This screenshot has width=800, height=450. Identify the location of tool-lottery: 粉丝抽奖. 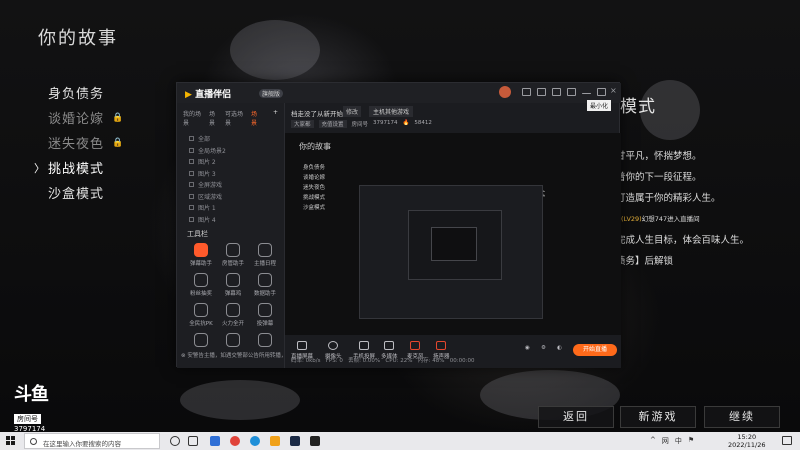
(201, 285).